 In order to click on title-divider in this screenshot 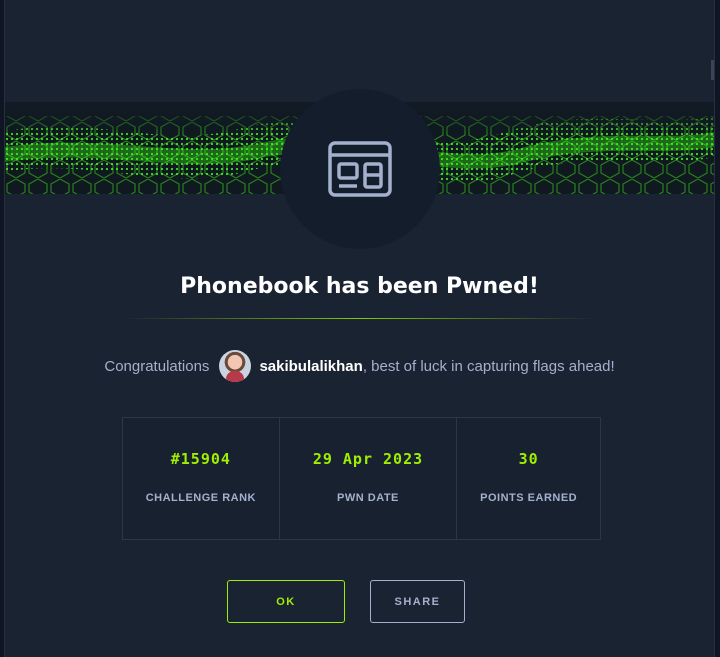, I will do `click(360, 318)`.